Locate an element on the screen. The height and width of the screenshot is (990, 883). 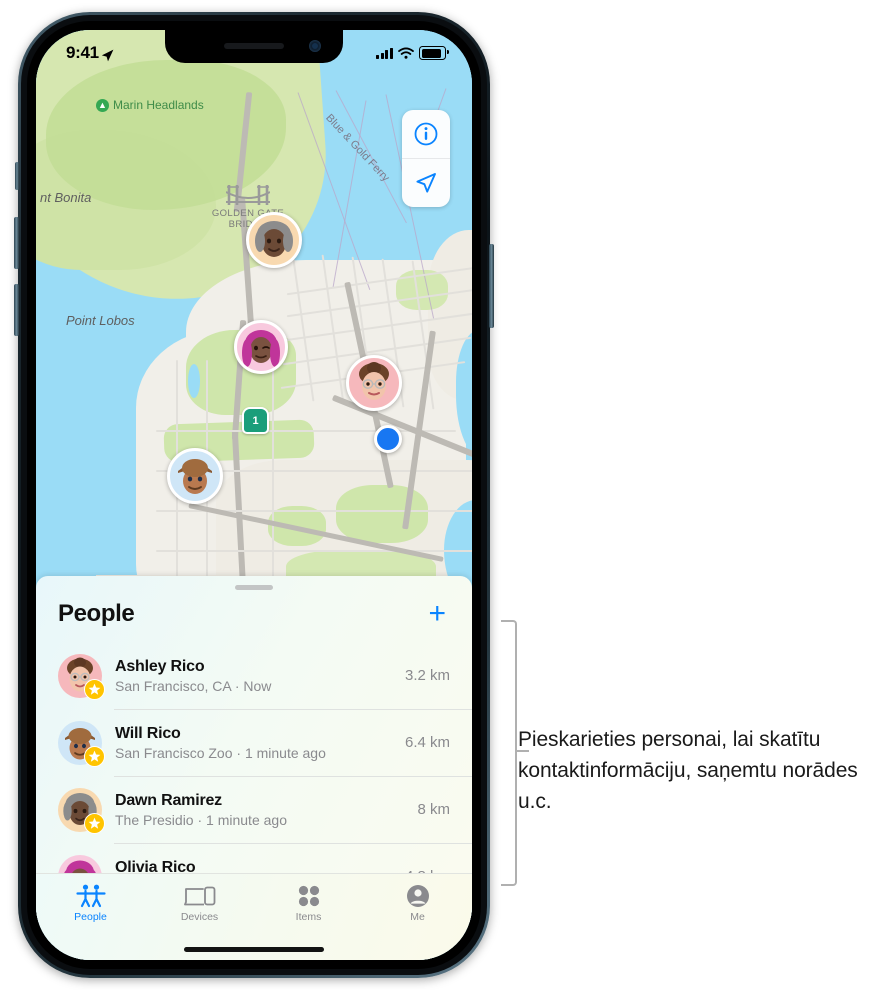
map-label-point-lobos: Point Lobos is located at coordinates (100, 320).